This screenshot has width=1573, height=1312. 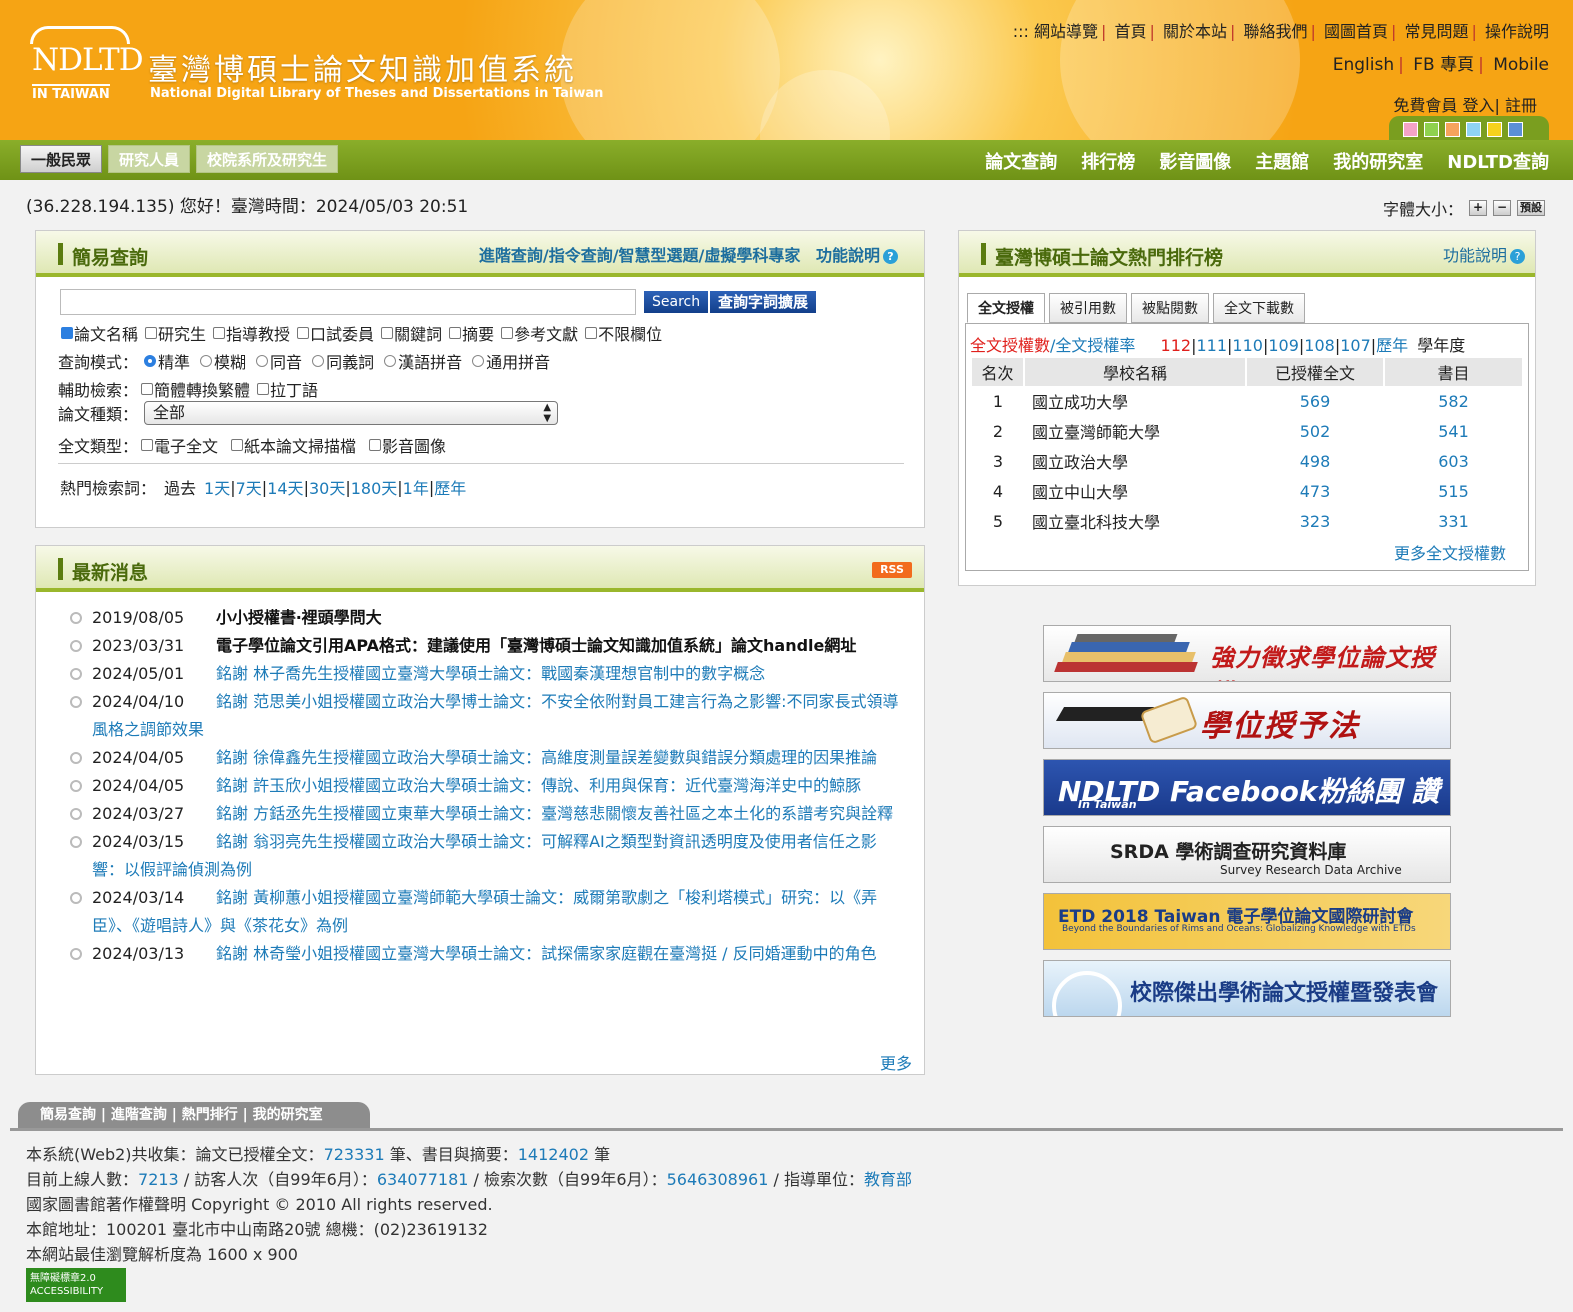 What do you see at coordinates (1502, 208) in the screenshot?
I see `font-decrease-button: −` at bounding box center [1502, 208].